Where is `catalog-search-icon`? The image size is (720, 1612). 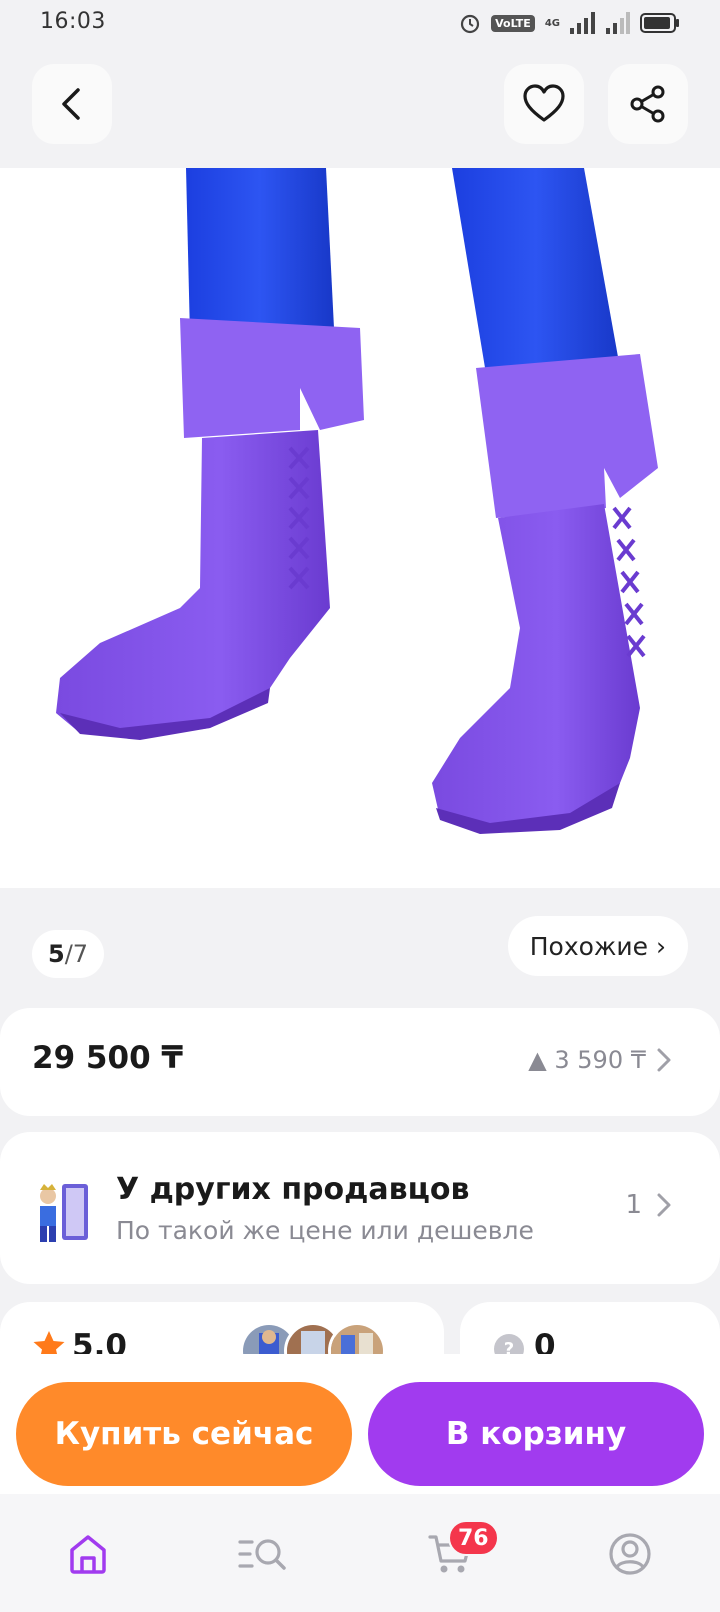 catalog-search-icon is located at coordinates (262, 1554).